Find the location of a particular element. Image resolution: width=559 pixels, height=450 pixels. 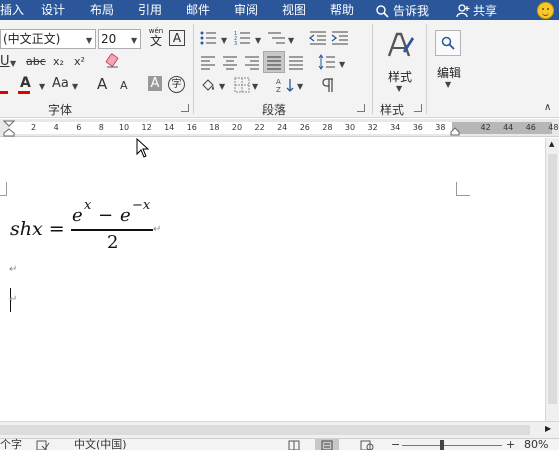

tab-review: 审阅 is located at coordinates (246, 10).